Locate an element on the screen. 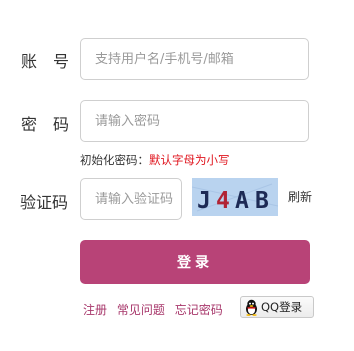 This screenshot has width=354, height=351. captcha-char-4: B is located at coordinates (262, 201).